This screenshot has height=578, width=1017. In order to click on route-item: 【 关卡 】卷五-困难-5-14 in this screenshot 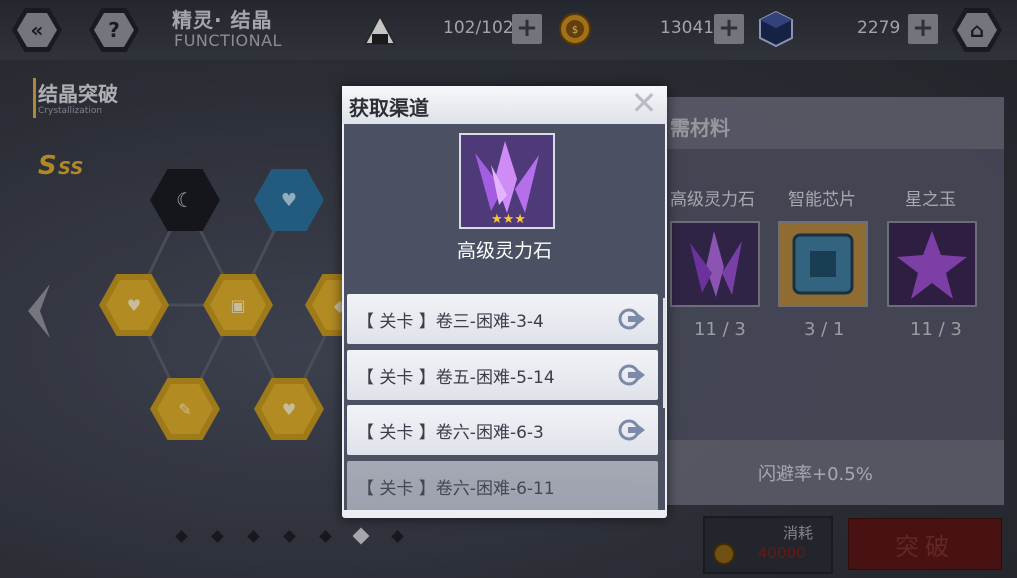, I will do `click(502, 375)`.